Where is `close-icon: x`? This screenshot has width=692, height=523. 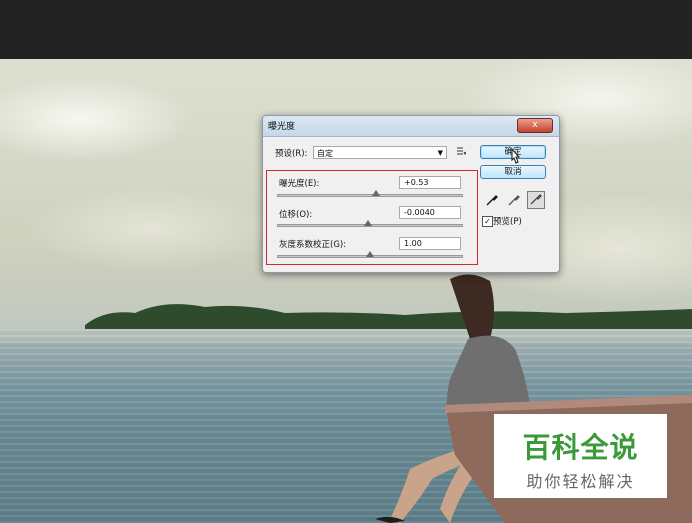 close-icon: x is located at coordinates (535, 125).